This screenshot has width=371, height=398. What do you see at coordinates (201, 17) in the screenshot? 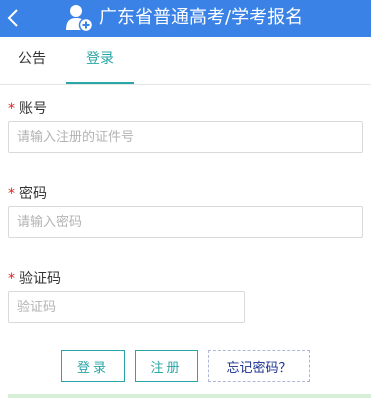
I see `page-title: 广东省普通高考/学考报名` at bounding box center [201, 17].